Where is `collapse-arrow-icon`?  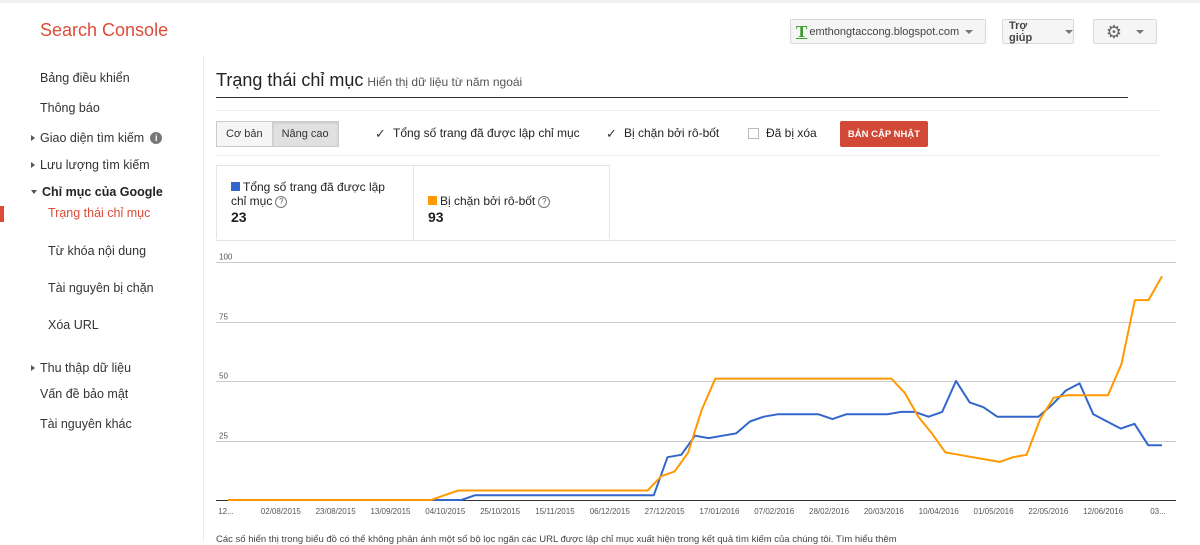 collapse-arrow-icon is located at coordinates (34, 192).